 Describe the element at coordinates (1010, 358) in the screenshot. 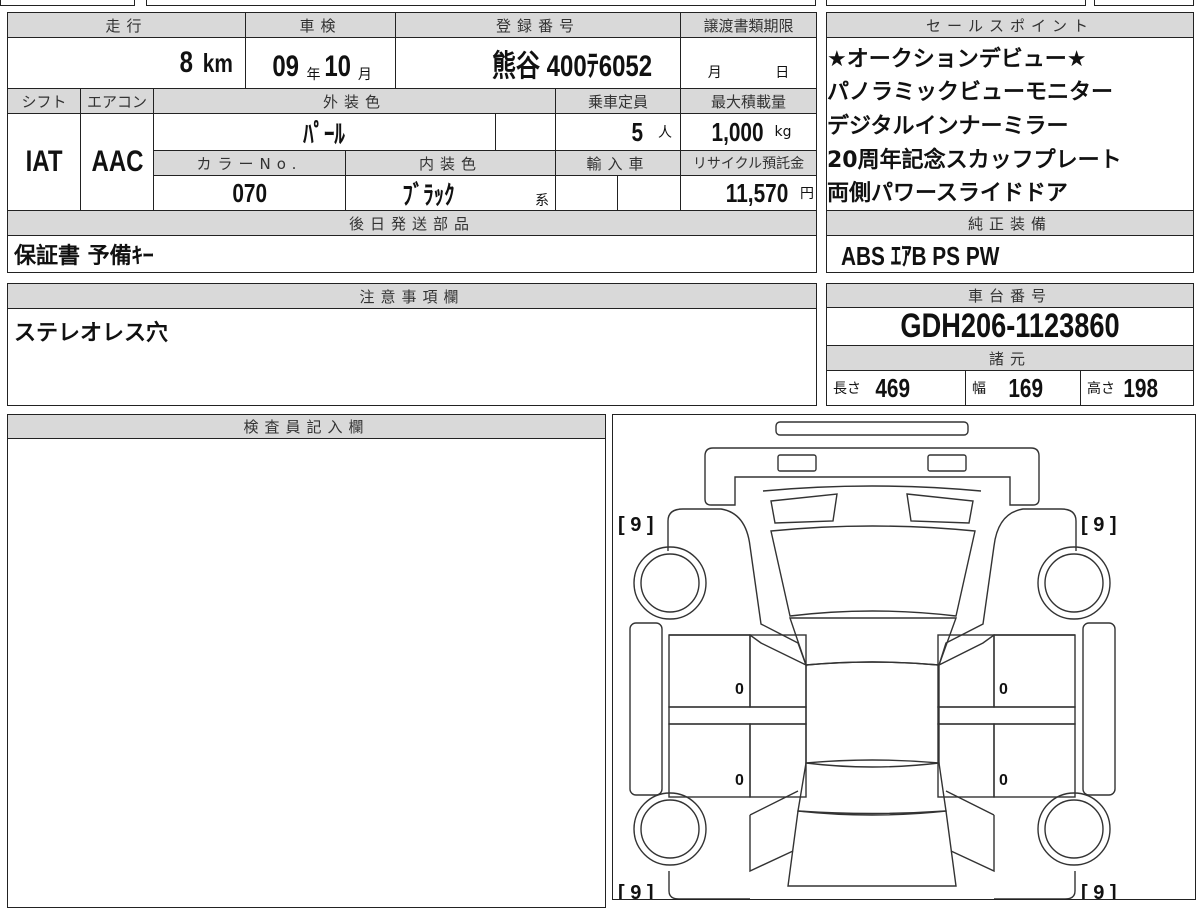

I see `specs-header: 諸元` at that location.